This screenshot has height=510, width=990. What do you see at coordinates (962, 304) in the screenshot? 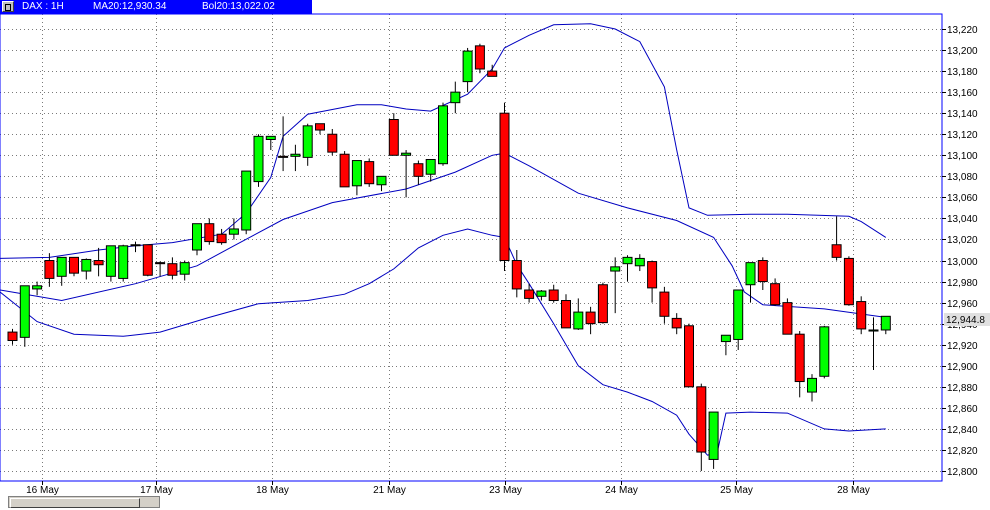
I see `y-tick-label: 12,960` at bounding box center [962, 304].